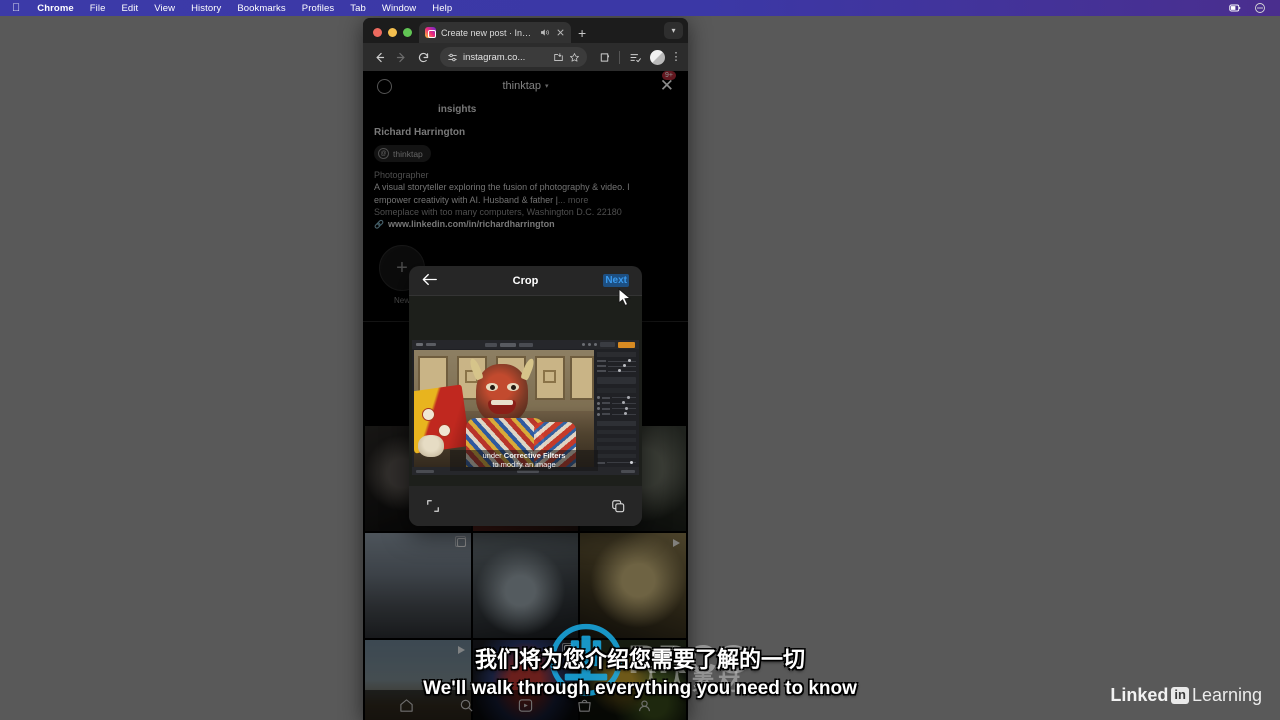 This screenshot has width=1280, height=720. What do you see at coordinates (525, 108) in the screenshot?
I see `insights-label: insights` at bounding box center [525, 108].